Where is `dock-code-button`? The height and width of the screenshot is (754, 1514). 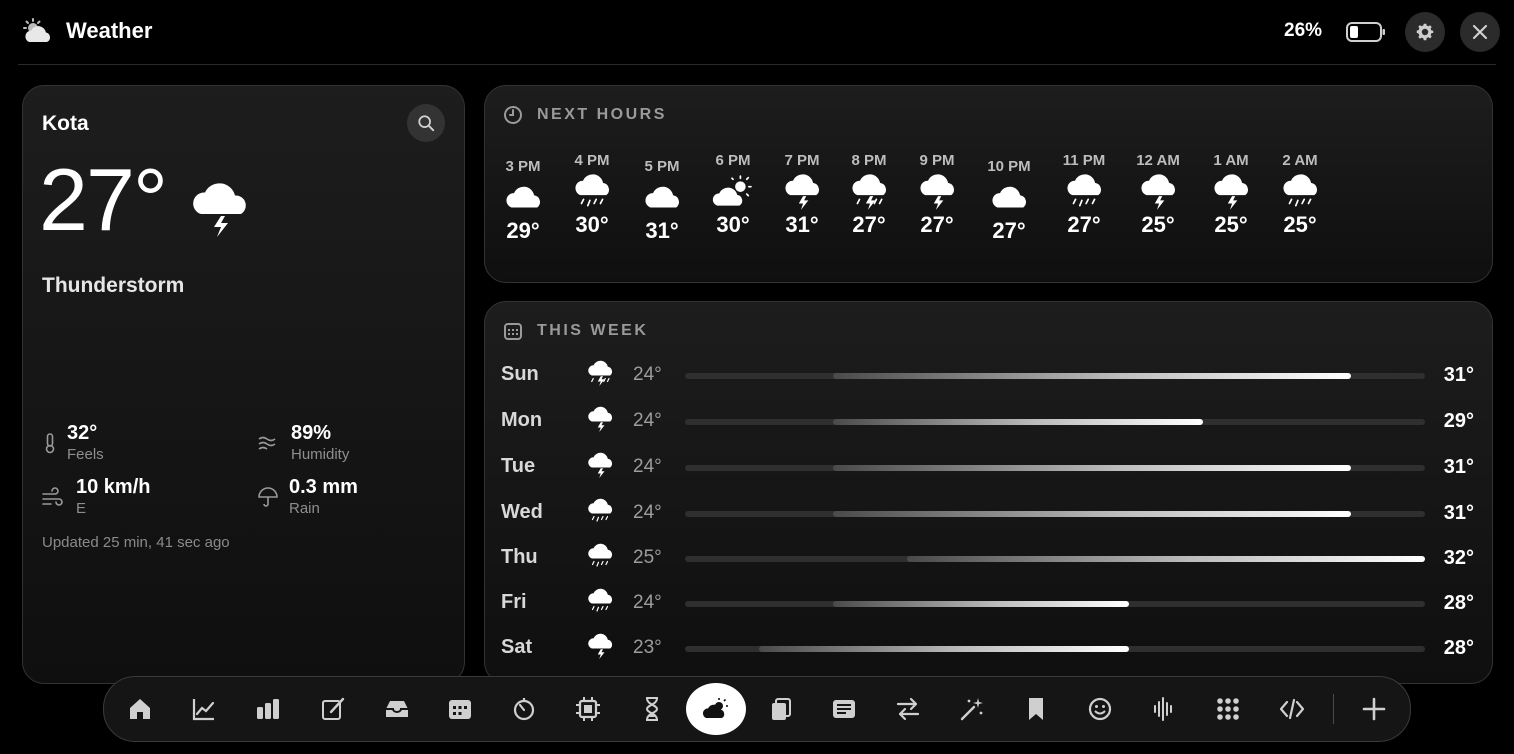 dock-code-button is located at coordinates (1292, 709).